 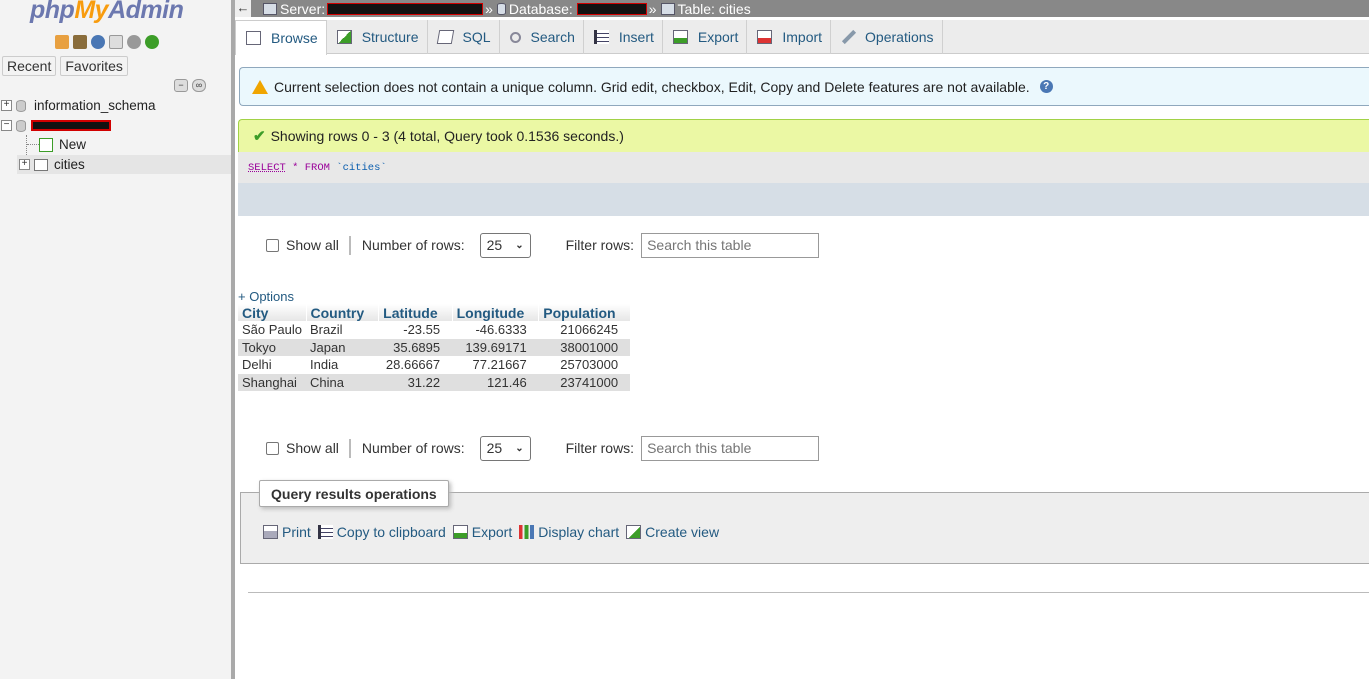 I want to click on copy-to-clipboard-link: Copy to clipboard, so click(x=381, y=532).